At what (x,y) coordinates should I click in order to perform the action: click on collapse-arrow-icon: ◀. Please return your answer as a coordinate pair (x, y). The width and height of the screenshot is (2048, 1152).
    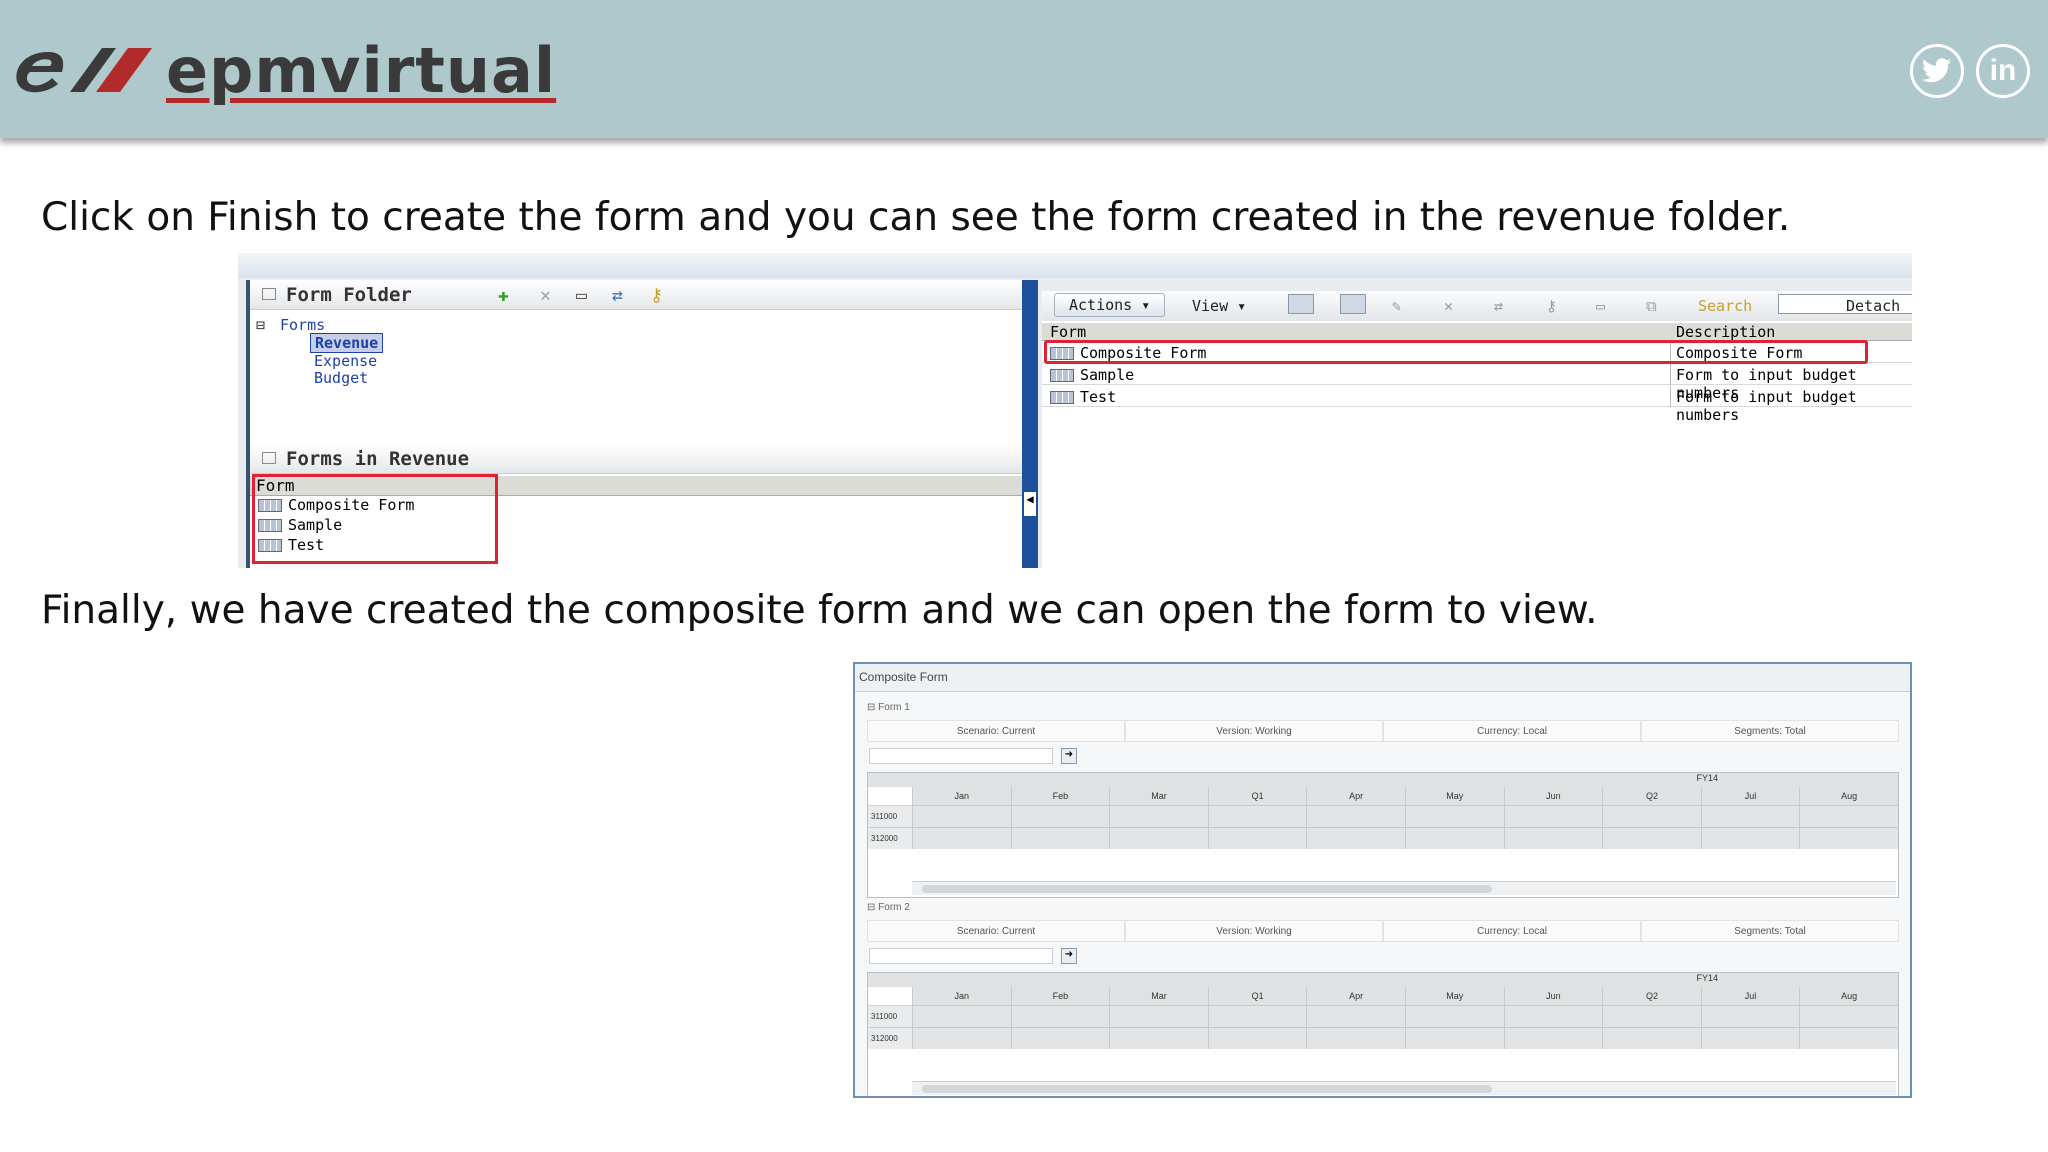
    Looking at the image, I should click on (1030, 504).